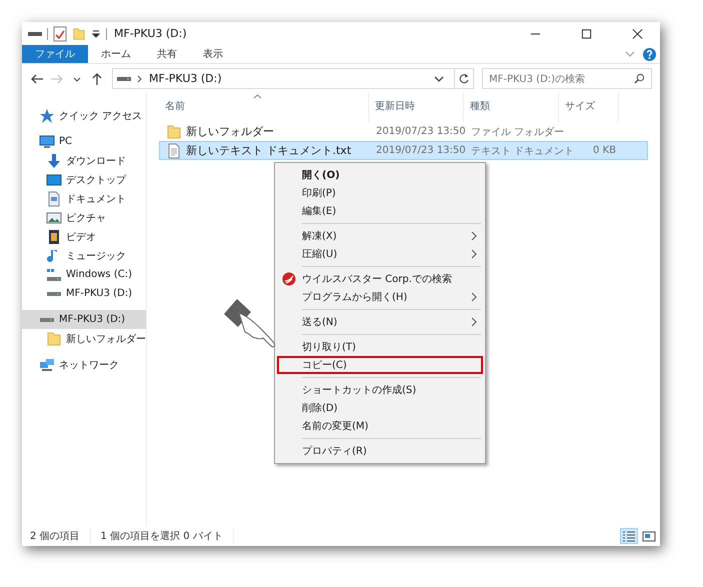  What do you see at coordinates (96, 161) in the screenshot?
I see `sidebar-label: ダウンロード` at bounding box center [96, 161].